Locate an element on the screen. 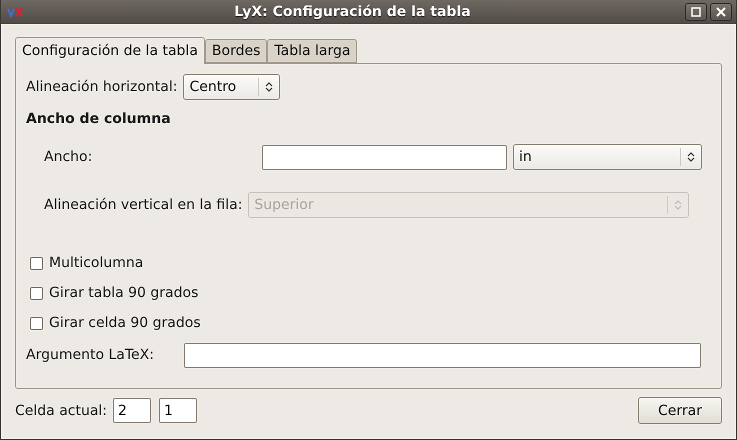 The height and width of the screenshot is (440, 737). field-label: Ancho: is located at coordinates (69, 157).